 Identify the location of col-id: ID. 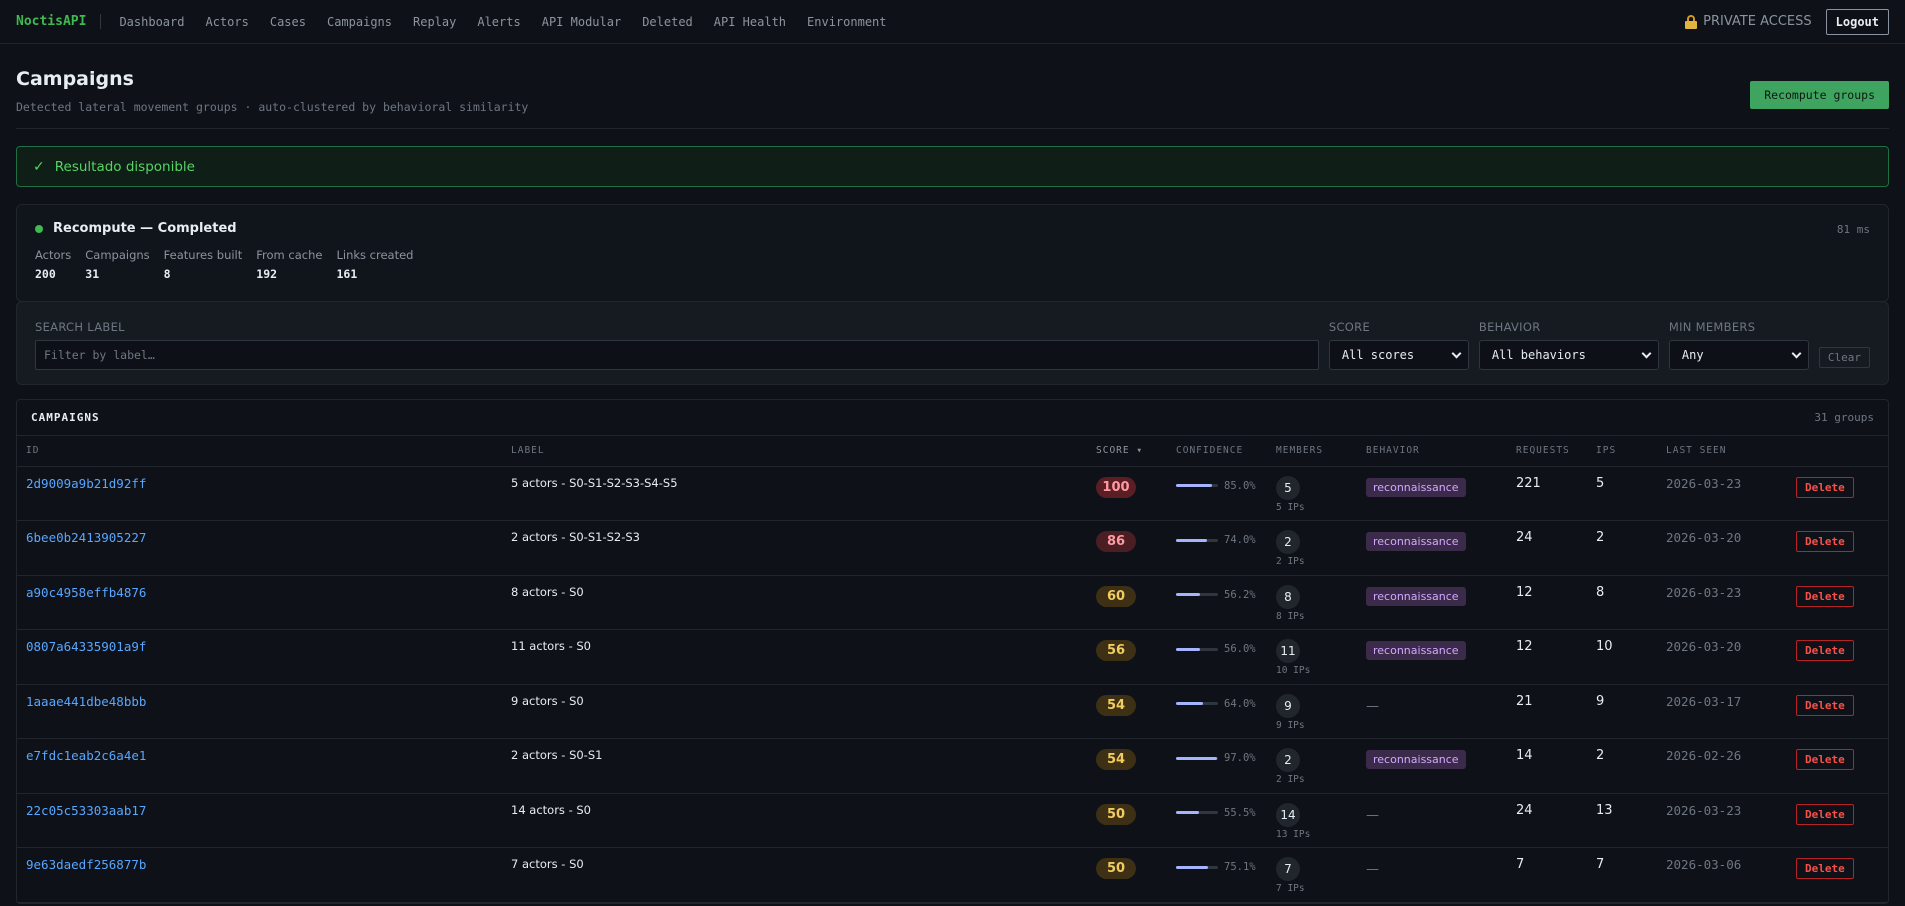
(259, 451).